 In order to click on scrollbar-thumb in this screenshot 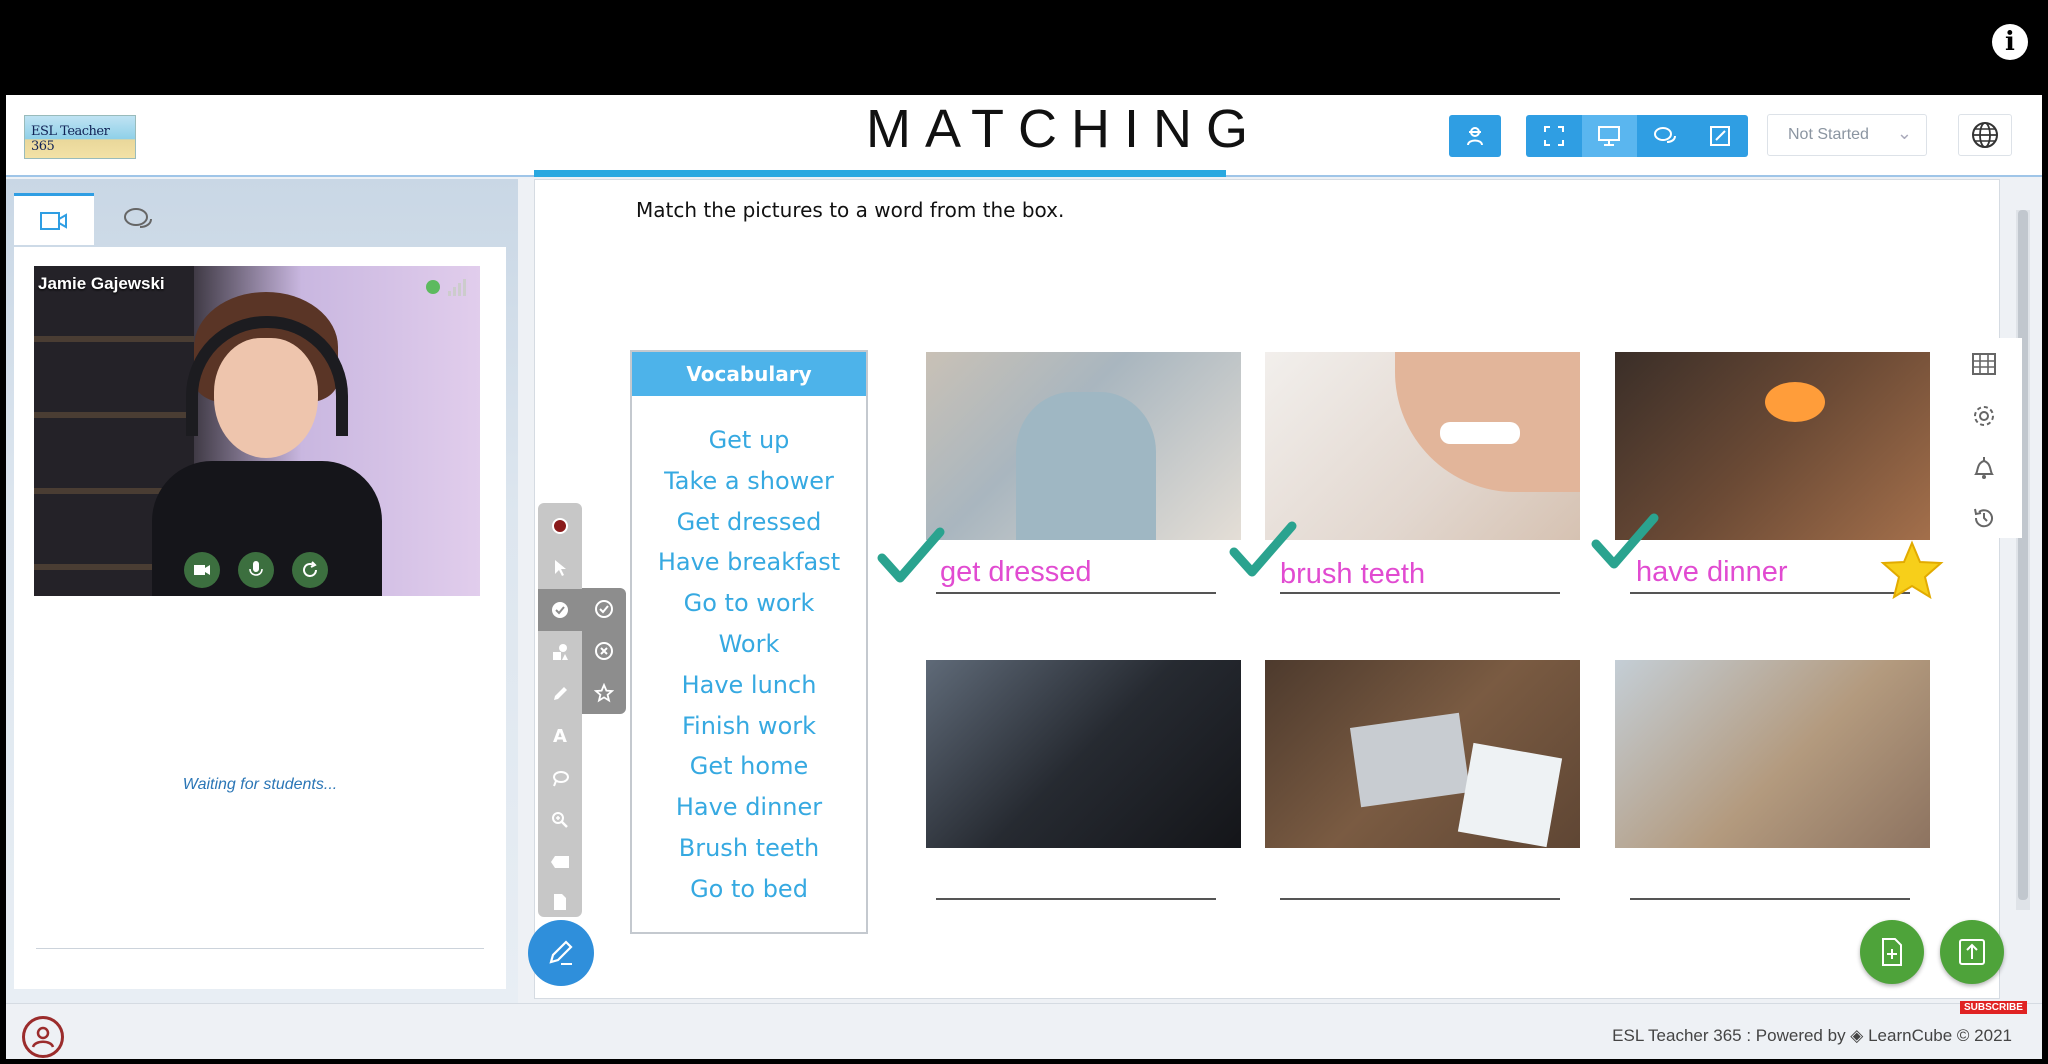, I will do `click(2023, 555)`.